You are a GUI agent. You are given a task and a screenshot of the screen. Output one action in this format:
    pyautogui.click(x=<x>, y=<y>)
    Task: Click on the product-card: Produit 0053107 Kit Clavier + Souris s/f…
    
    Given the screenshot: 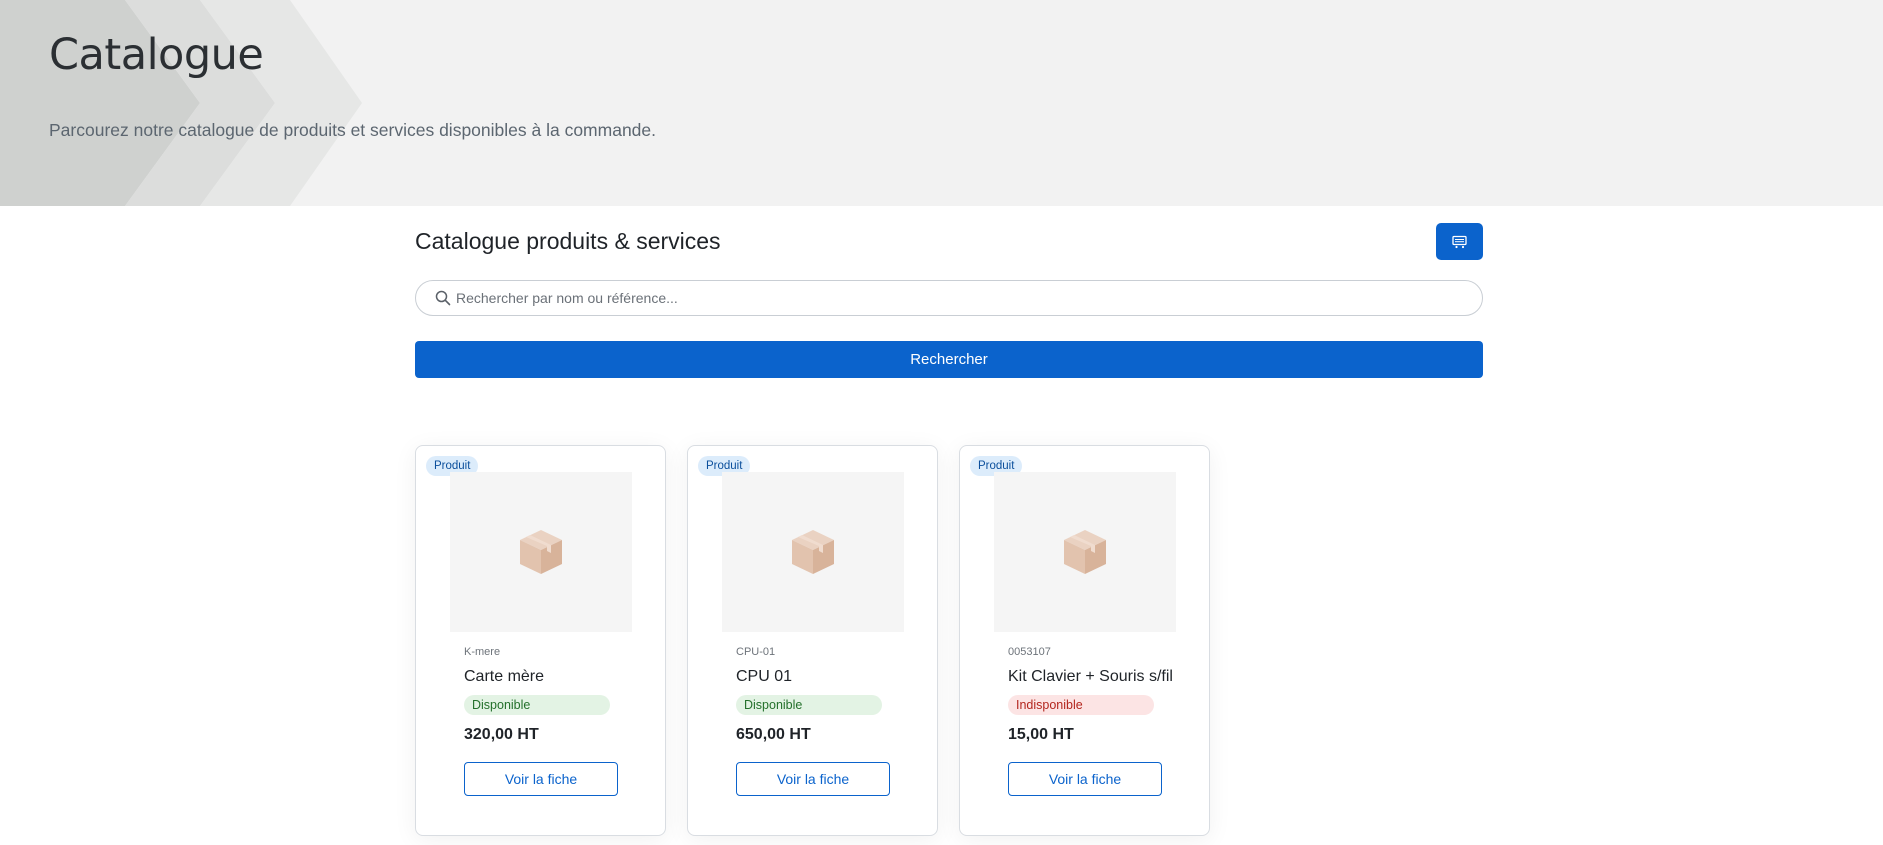 What is the action you would take?
    pyautogui.click(x=1084, y=640)
    